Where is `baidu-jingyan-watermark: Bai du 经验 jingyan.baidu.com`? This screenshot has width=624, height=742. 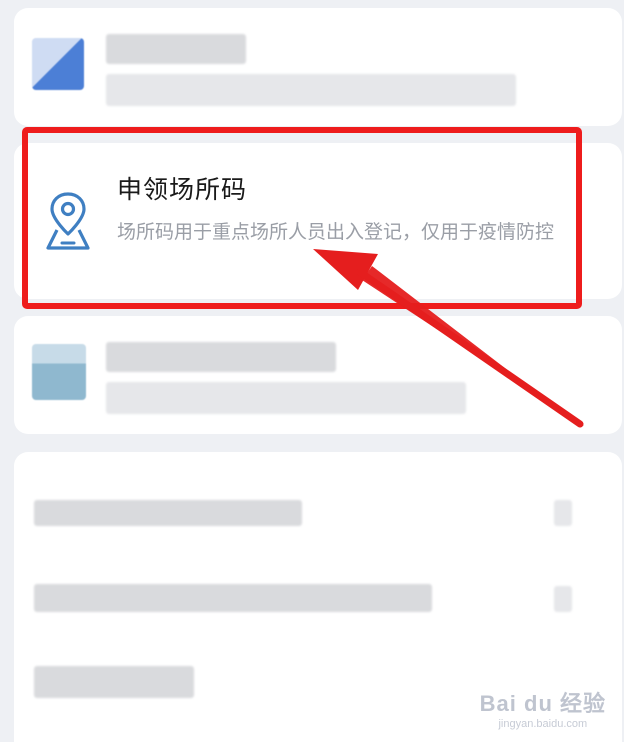 baidu-jingyan-watermark: Bai du 经验 jingyan.baidu.com is located at coordinates (543, 708).